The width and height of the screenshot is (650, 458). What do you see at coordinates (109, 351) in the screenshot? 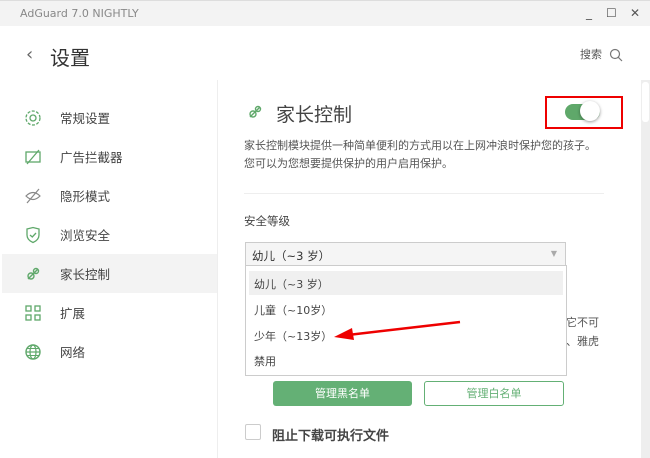
I see `sidebar-item-network: 网络` at bounding box center [109, 351].